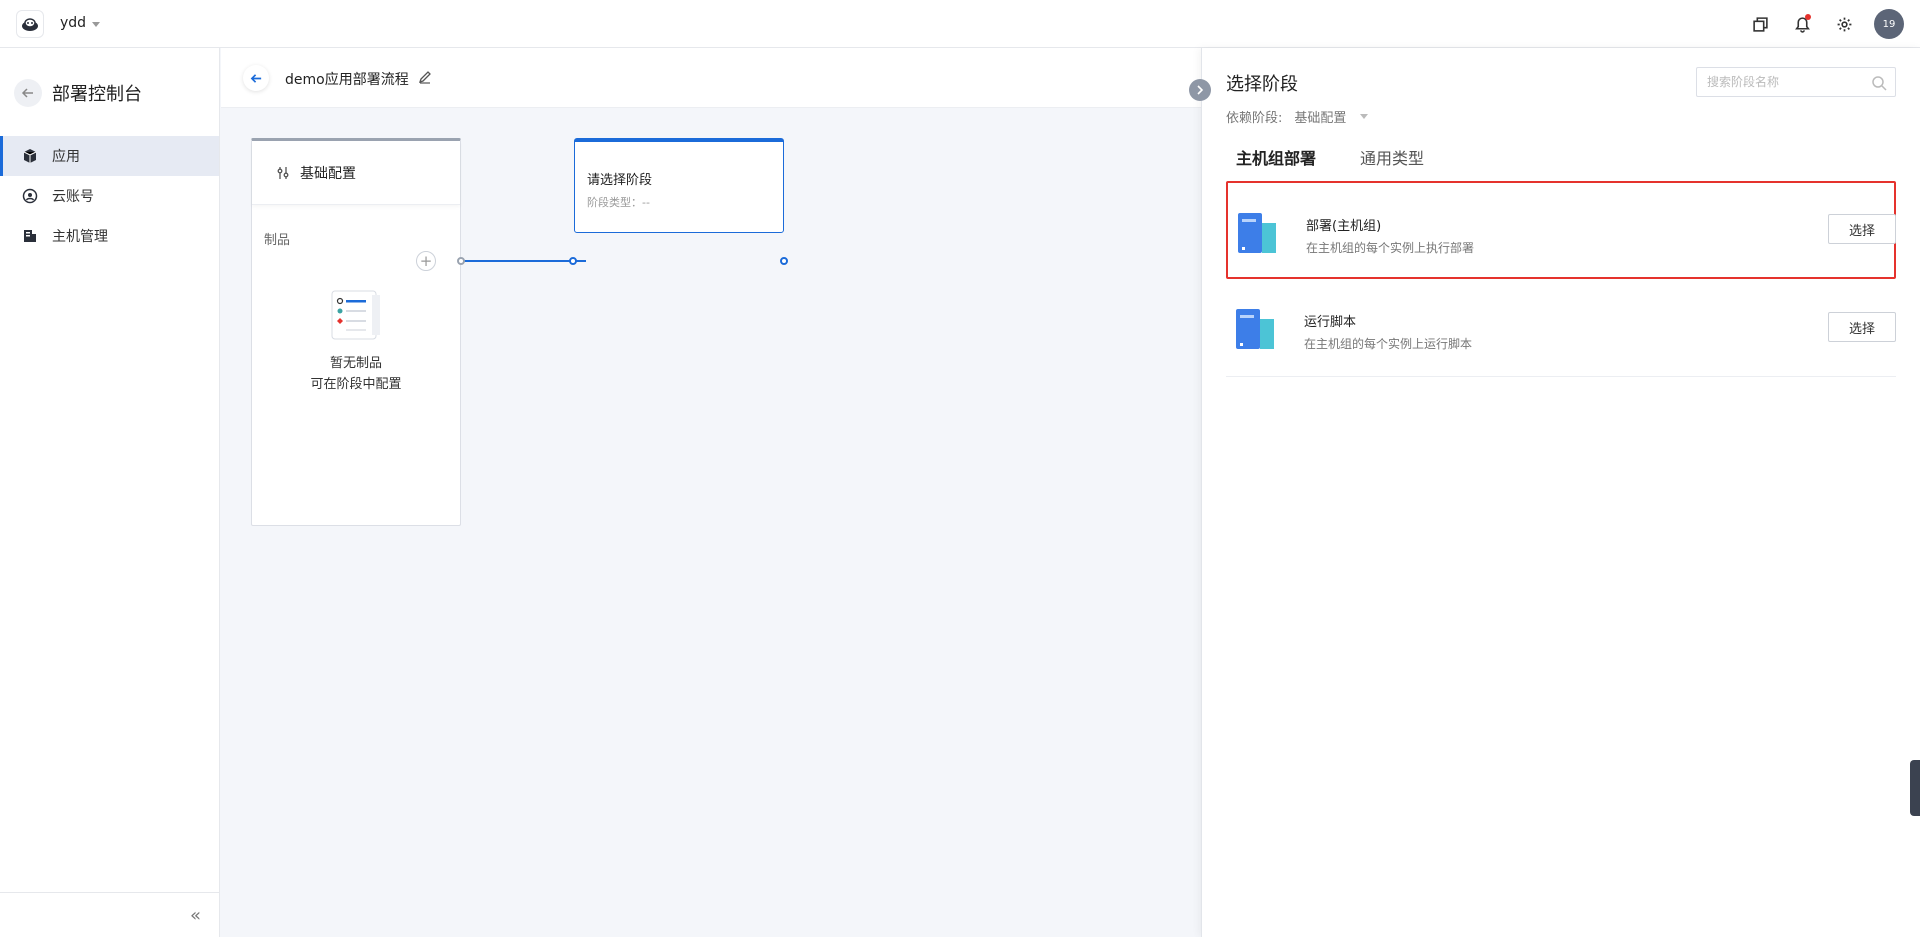 Image resolution: width=1920 pixels, height=937 pixels. I want to click on cube-icon, so click(30, 156).